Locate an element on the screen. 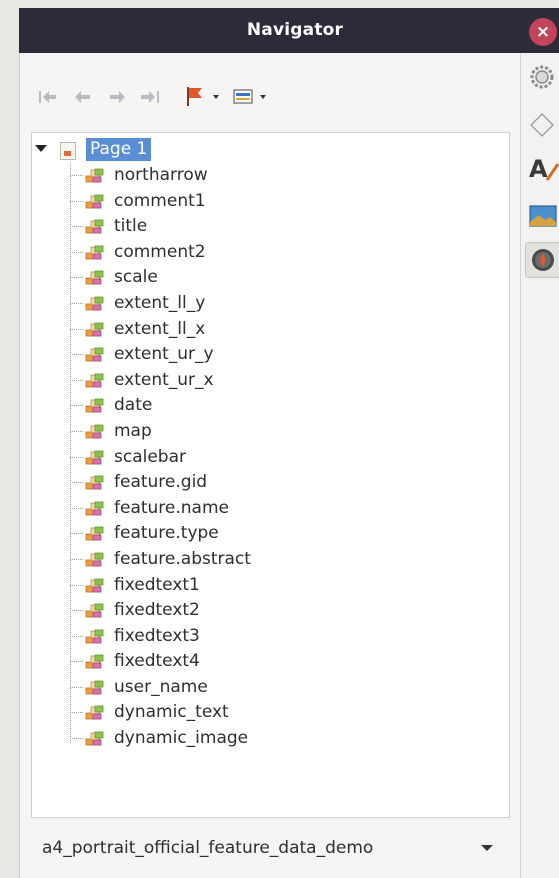 Image resolution: width=559 pixels, height=878 pixels. navigator-compass-icon is located at coordinates (542, 260).